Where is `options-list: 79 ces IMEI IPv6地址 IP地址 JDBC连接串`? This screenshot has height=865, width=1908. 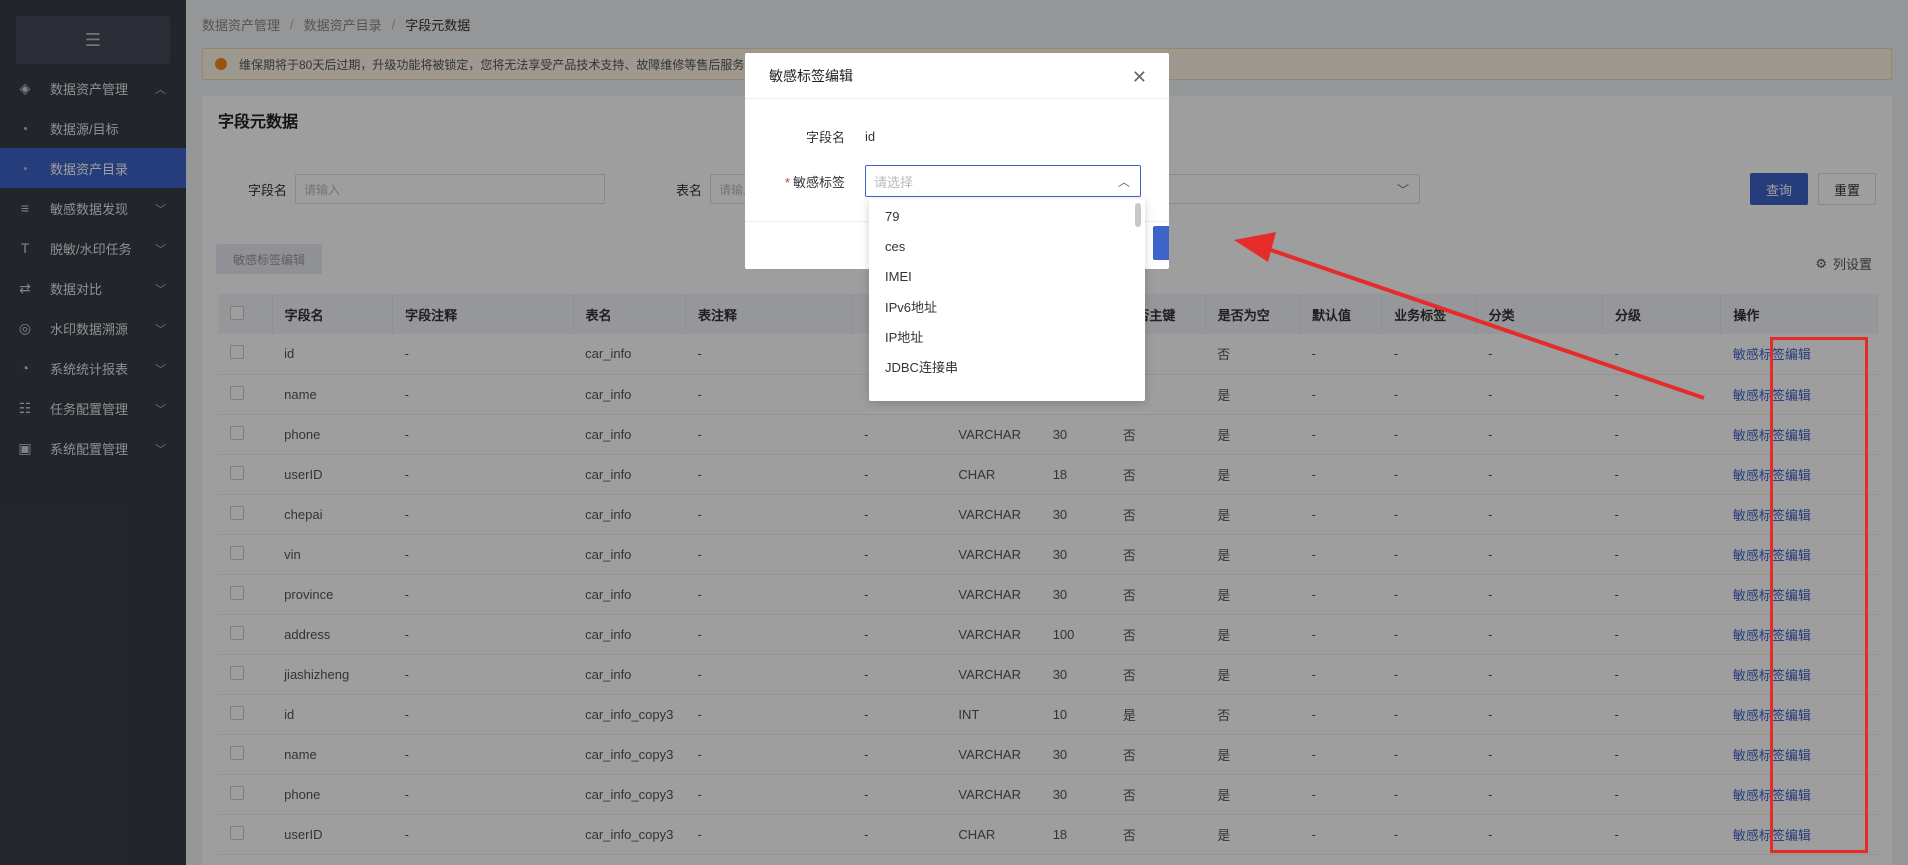 options-list: 79 ces IMEI IPv6地址 IP地址 JDBC连接串 is located at coordinates (1007, 290).